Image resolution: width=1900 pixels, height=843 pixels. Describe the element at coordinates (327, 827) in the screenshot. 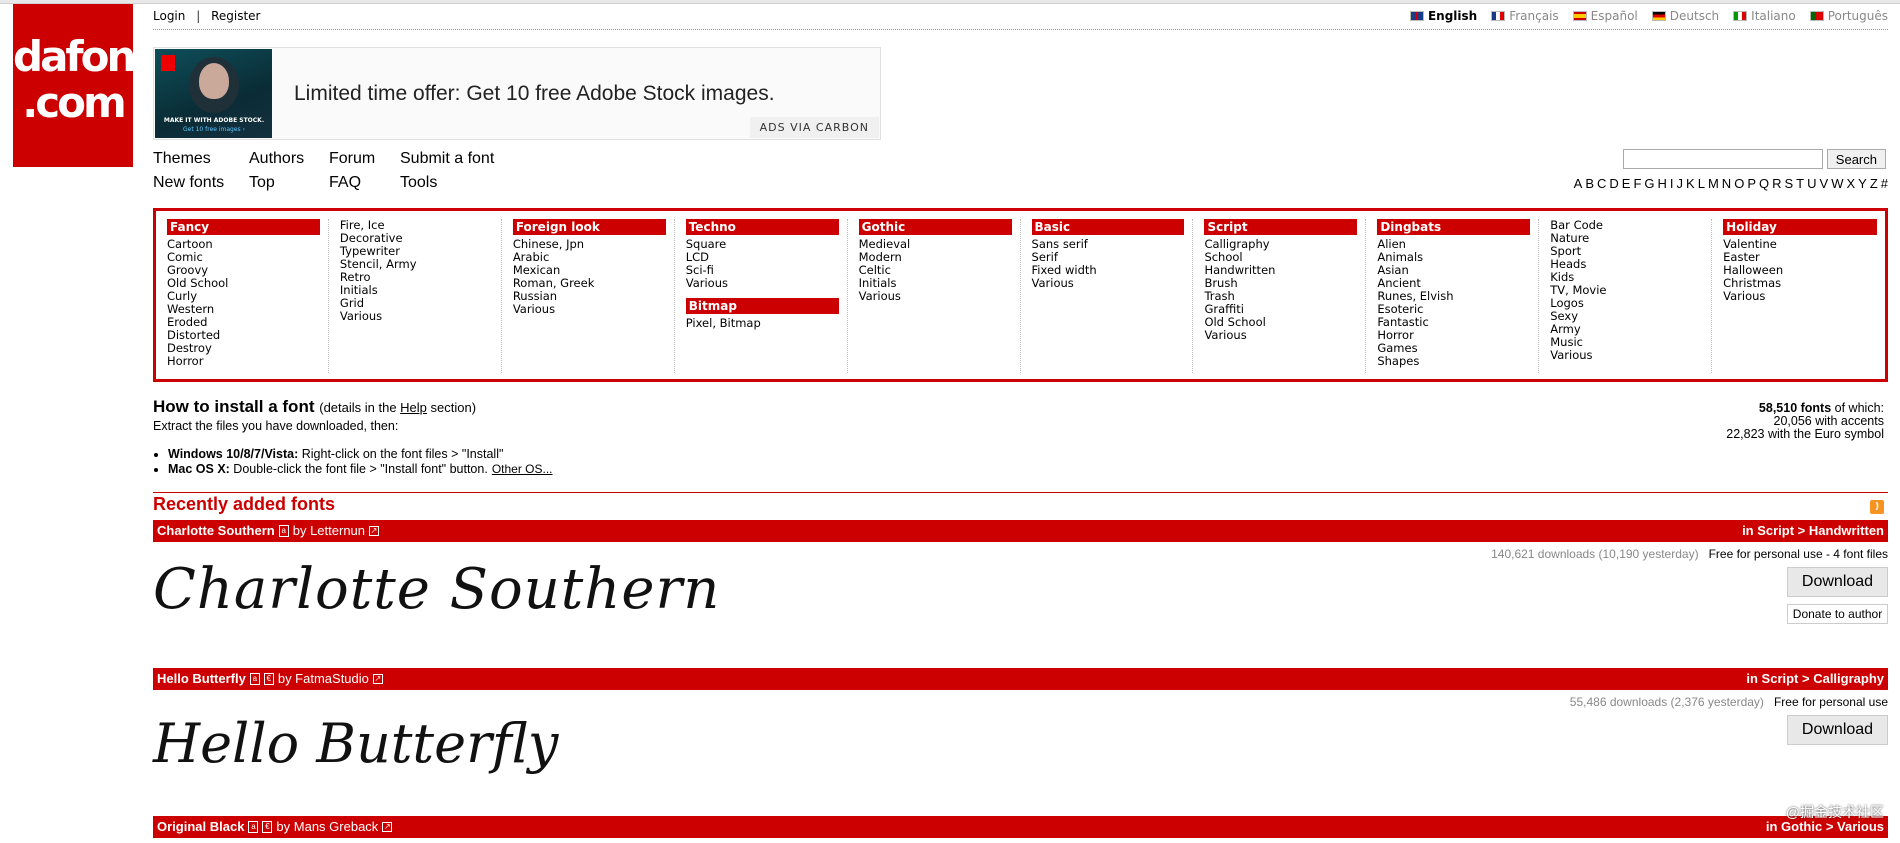

I see `font-author-link: by Mans Greback` at that location.